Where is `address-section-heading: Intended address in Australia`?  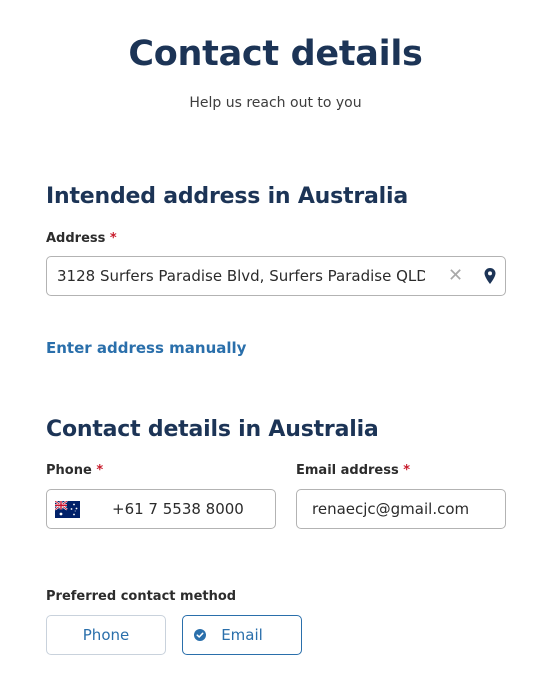 address-section-heading: Intended address in Australia is located at coordinates (227, 196).